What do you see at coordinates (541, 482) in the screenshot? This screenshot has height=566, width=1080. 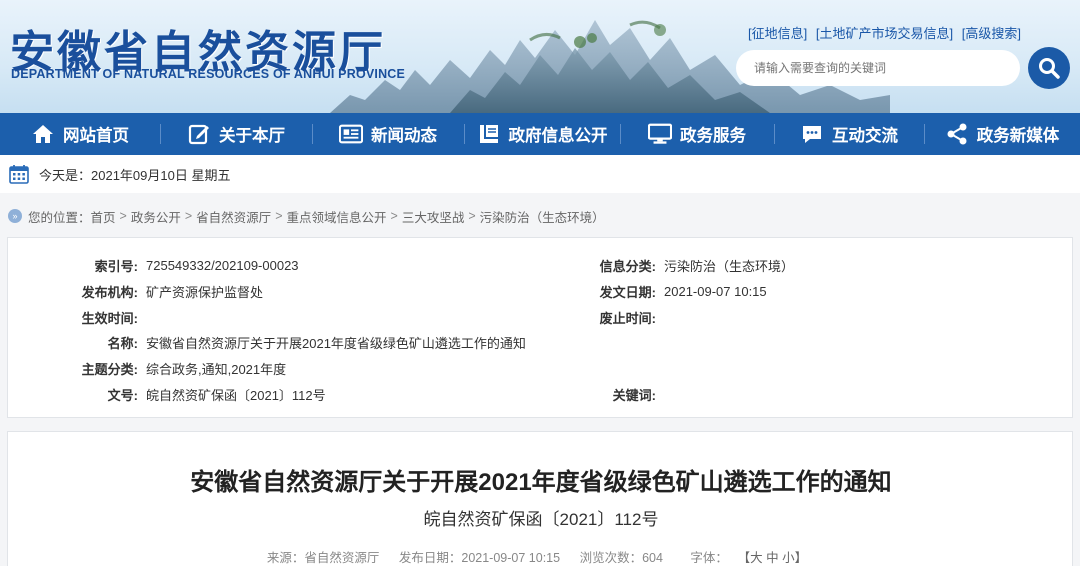 I see `article-title: 安徽省自然资源厅关于开展2021年度省级绿色矿山遴选工作的通知` at bounding box center [541, 482].